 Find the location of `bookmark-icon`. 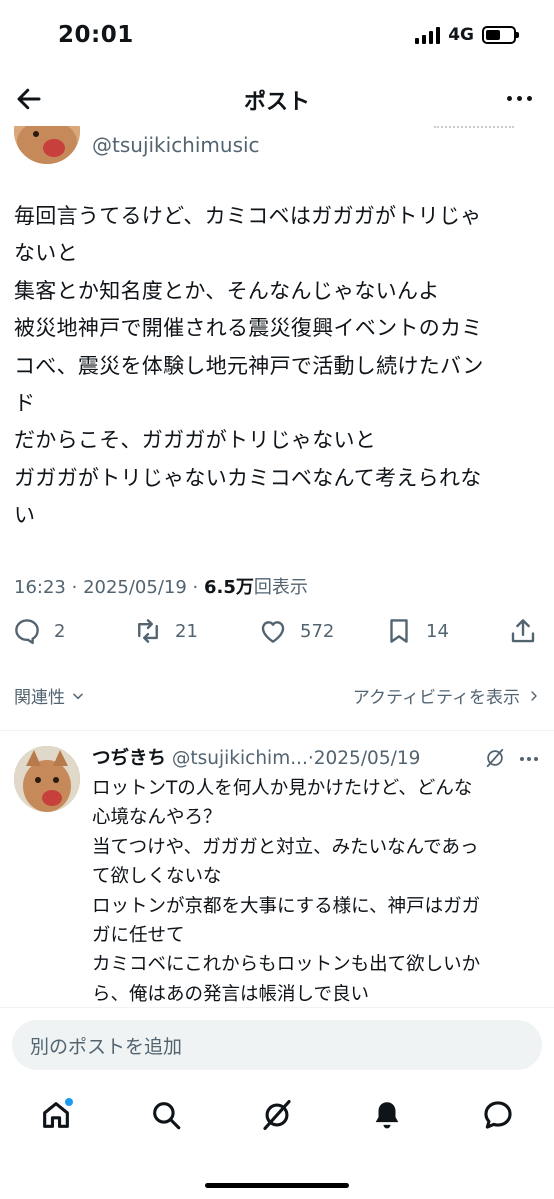

bookmark-icon is located at coordinates (399, 631).